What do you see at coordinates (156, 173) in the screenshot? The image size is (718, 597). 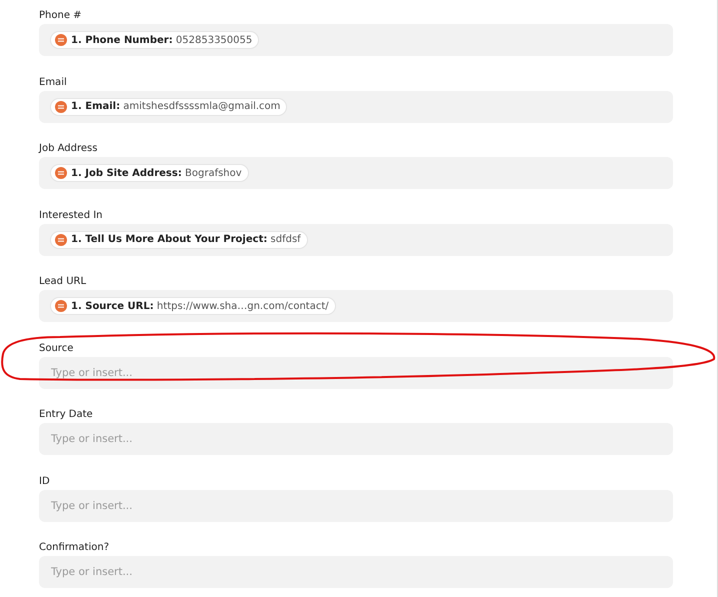 I see `chip-text: 1. Job Site Address: Bografshov` at bounding box center [156, 173].